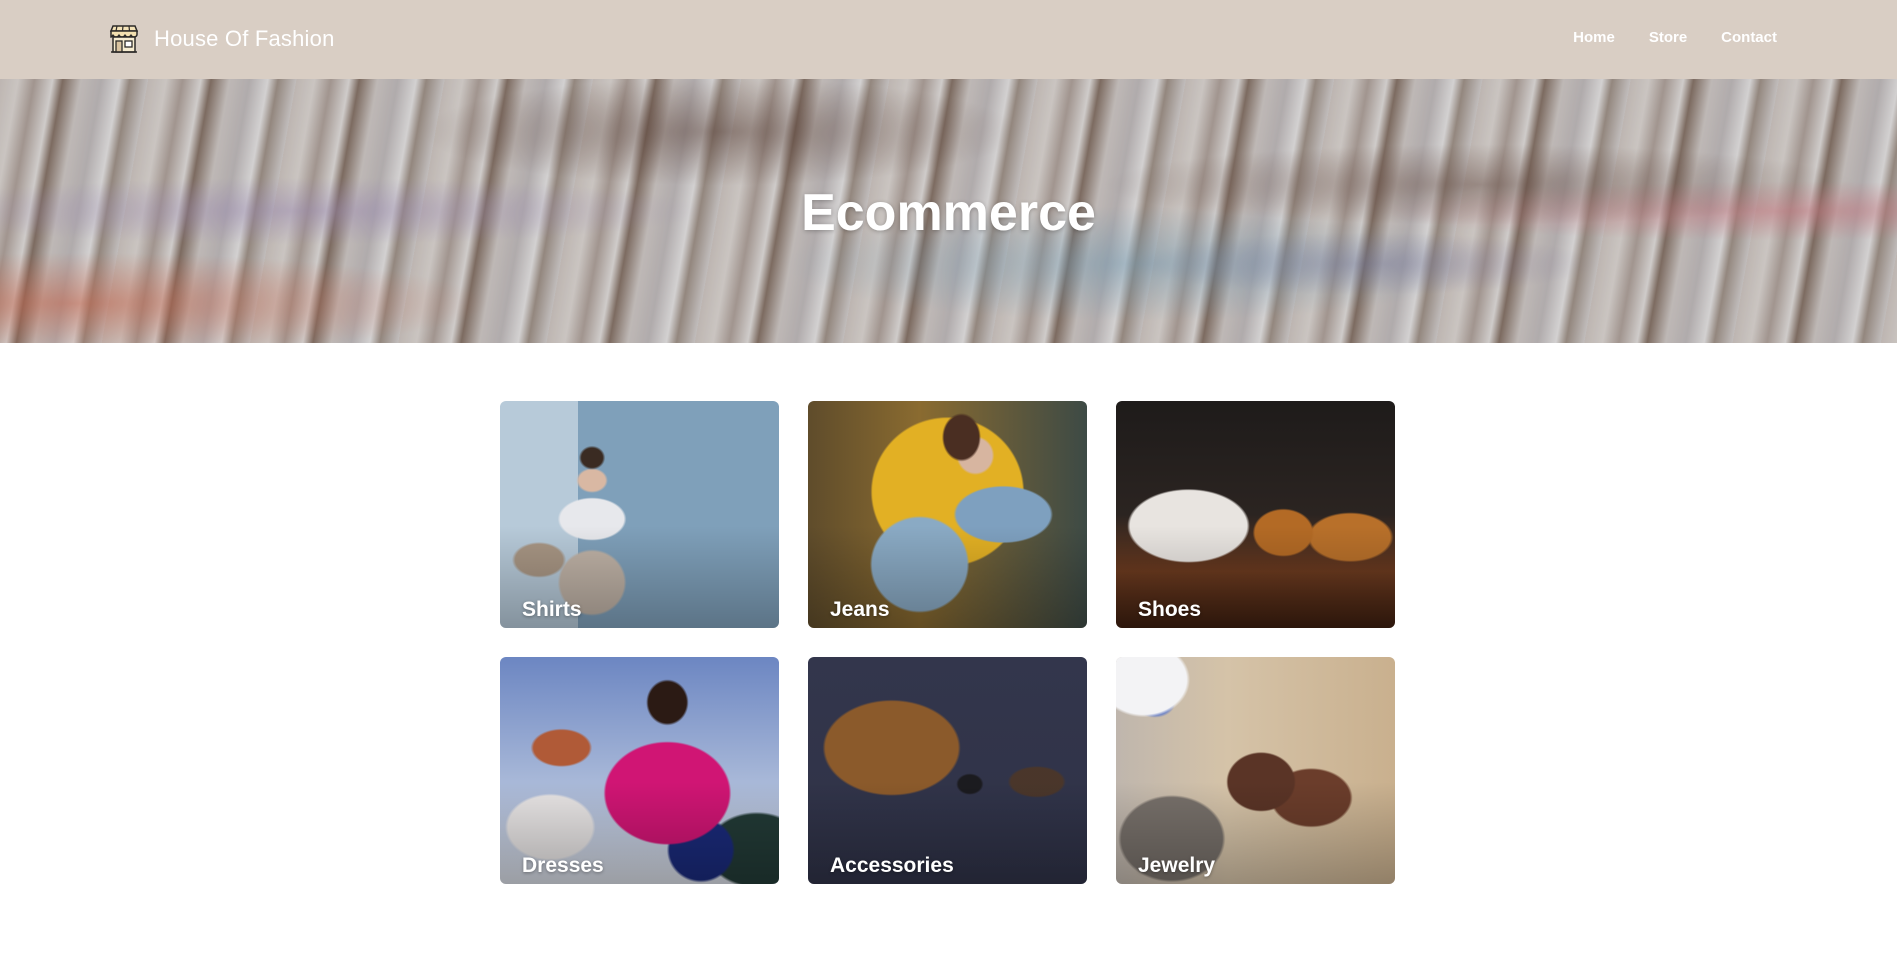  I want to click on top-navbar: House Of Fashion Home Store Contact, so click(948, 39).